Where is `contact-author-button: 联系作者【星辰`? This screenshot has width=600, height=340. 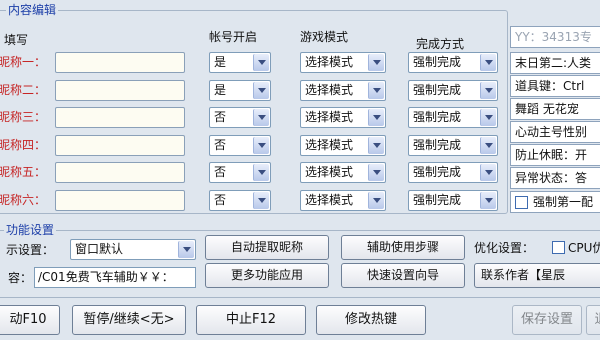
contact-author-button: 联系作者【星辰 is located at coordinates (537, 275).